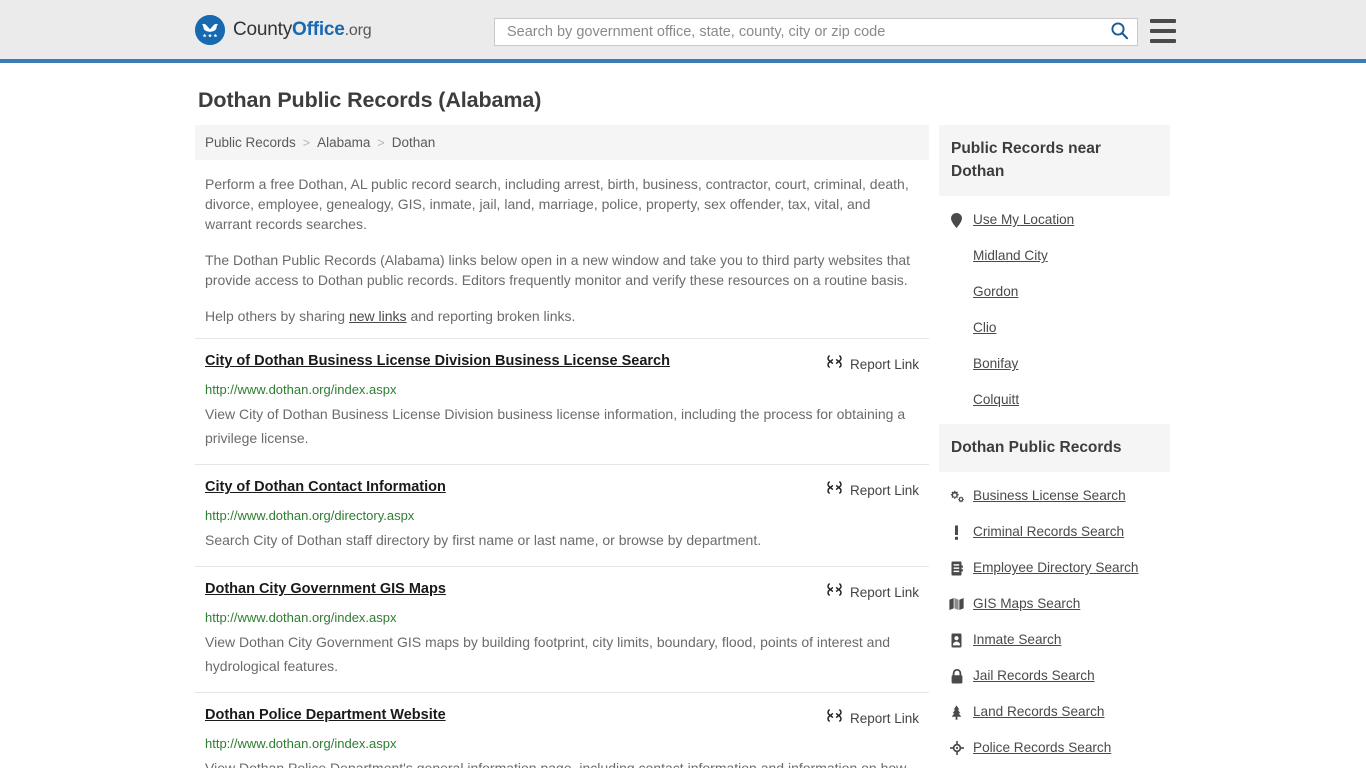 The height and width of the screenshot is (768, 1366). I want to click on sidebar-records-label: Employee Directory Search, so click(1055, 568).